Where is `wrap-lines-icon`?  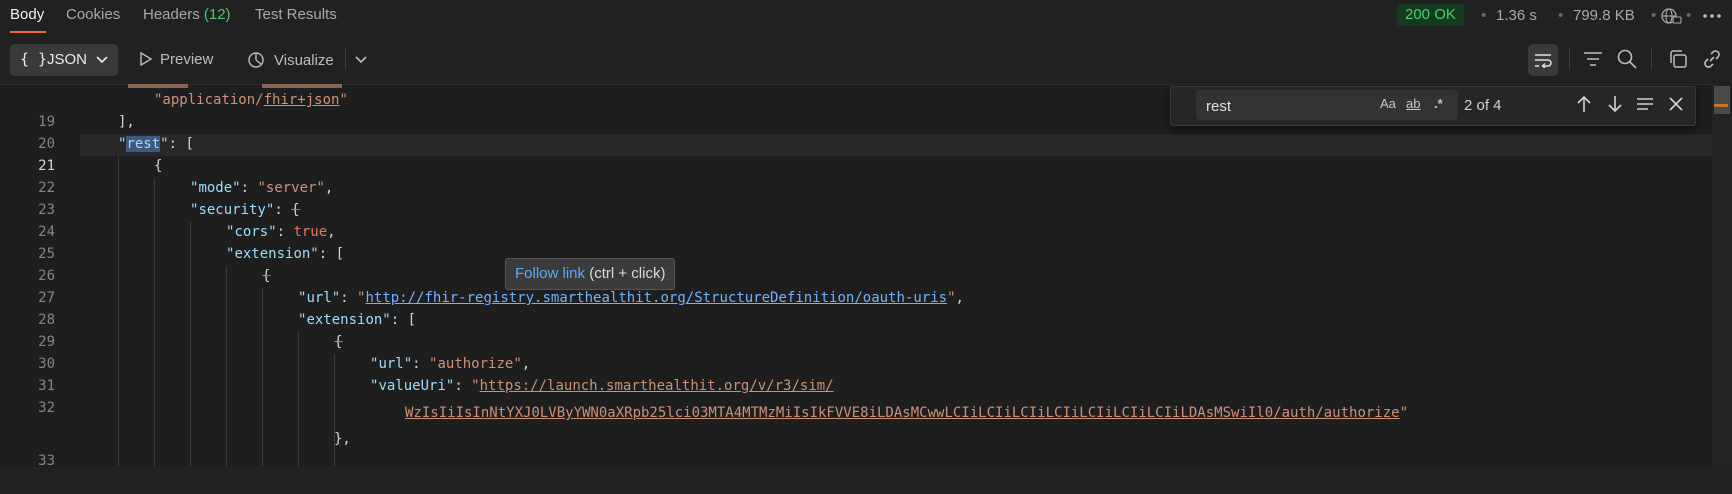 wrap-lines-icon is located at coordinates (1543, 61).